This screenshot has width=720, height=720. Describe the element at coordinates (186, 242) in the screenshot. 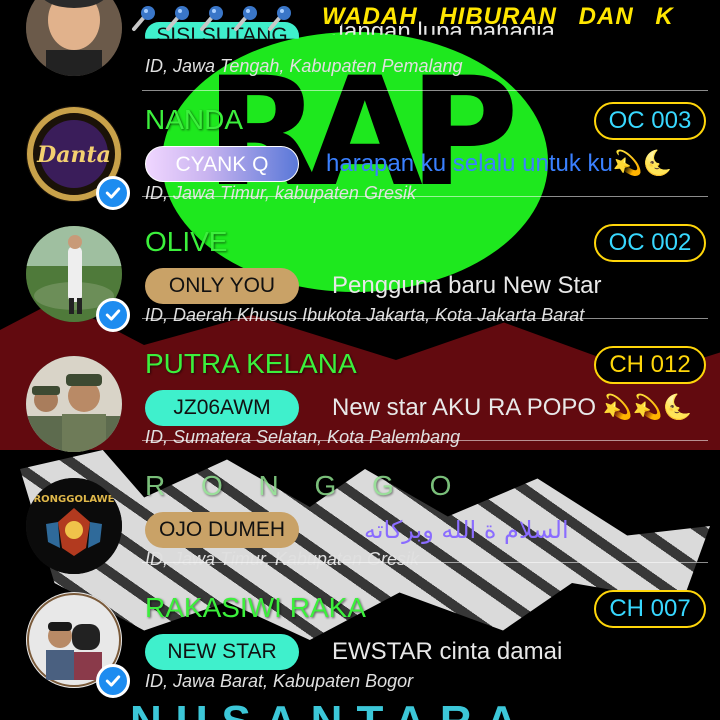

I see `user-name: OLIVE` at that location.